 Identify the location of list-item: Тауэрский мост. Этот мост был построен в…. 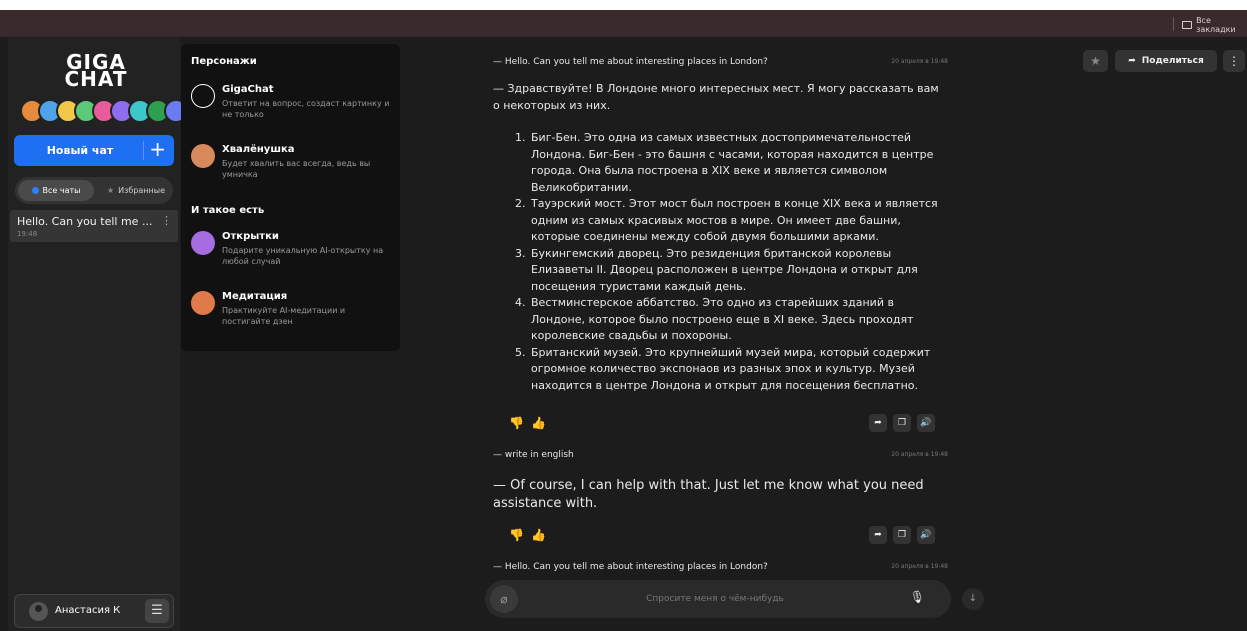
(736, 221).